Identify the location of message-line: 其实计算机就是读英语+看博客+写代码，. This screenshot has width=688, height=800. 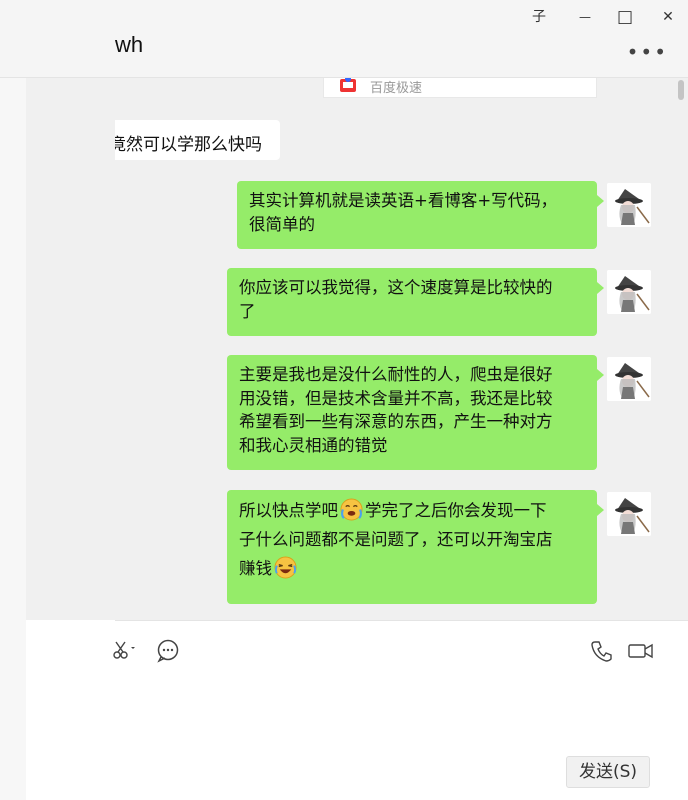
(403, 200).